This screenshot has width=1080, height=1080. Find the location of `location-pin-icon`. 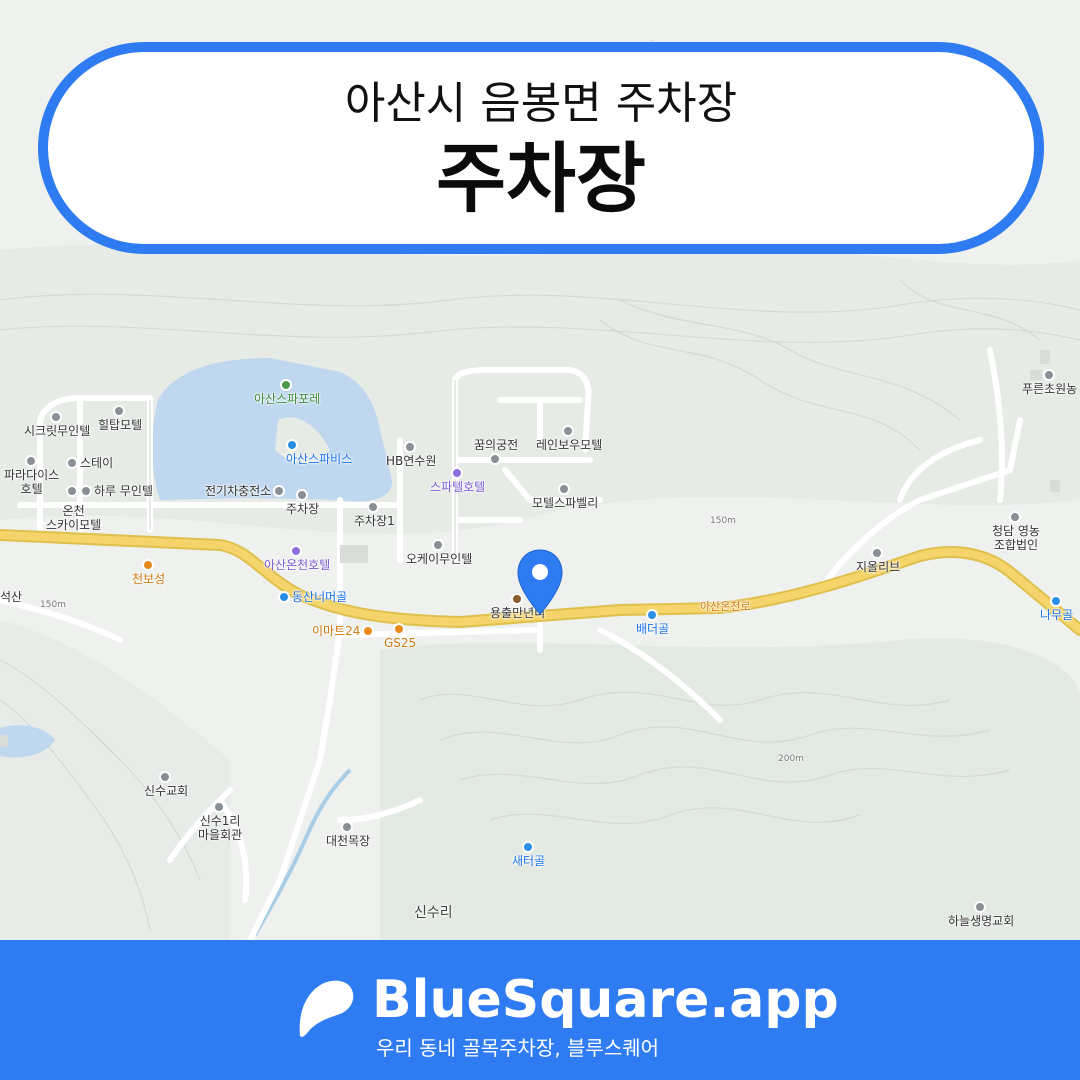

location-pin-icon is located at coordinates (540, 583).